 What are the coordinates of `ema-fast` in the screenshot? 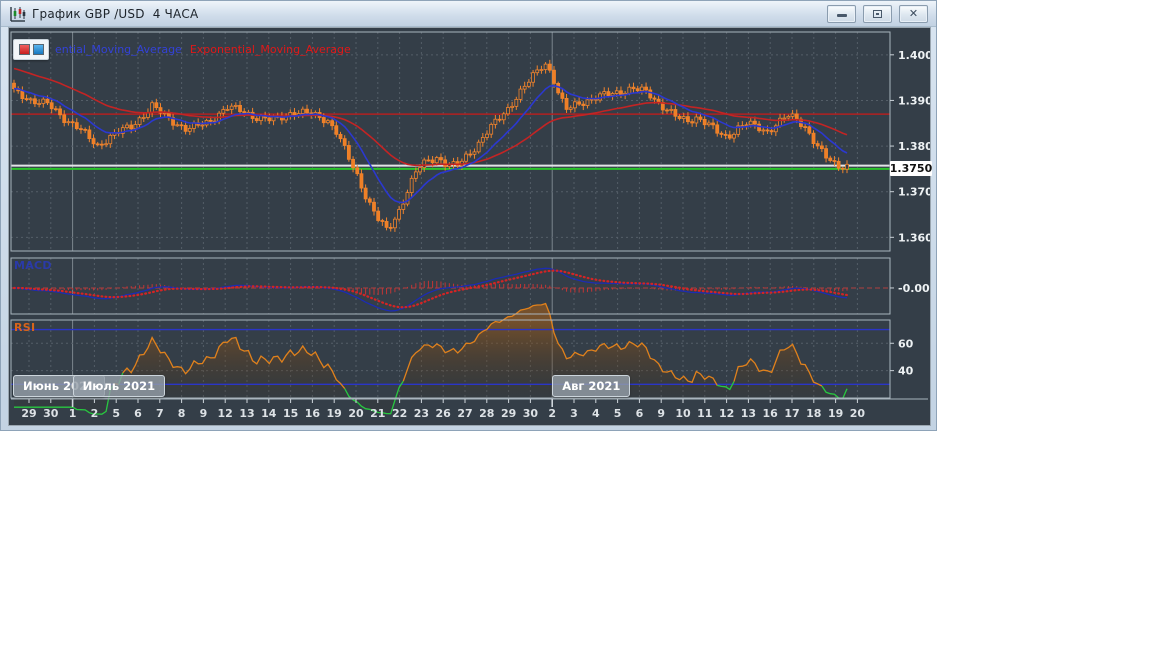 It's located at (430, 144).